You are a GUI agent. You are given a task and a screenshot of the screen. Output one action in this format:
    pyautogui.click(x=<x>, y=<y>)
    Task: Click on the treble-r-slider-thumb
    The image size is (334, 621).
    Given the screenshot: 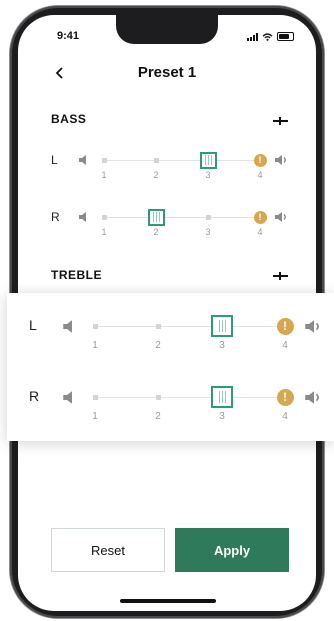 What is the action you would take?
    pyautogui.click(x=222, y=397)
    